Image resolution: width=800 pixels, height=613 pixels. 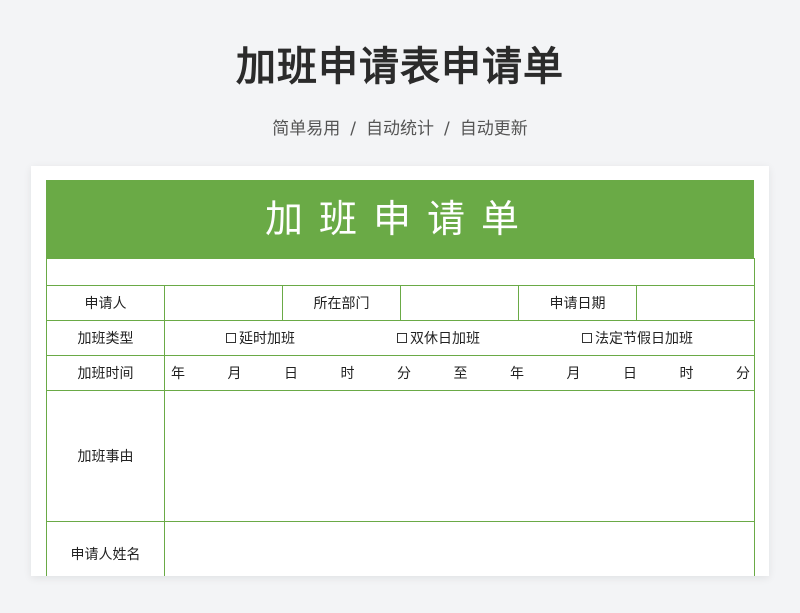 I want to click on time-row: 加班时间 年 月 日 时 分 至 年 月 日 时 分, so click(x=401, y=373).